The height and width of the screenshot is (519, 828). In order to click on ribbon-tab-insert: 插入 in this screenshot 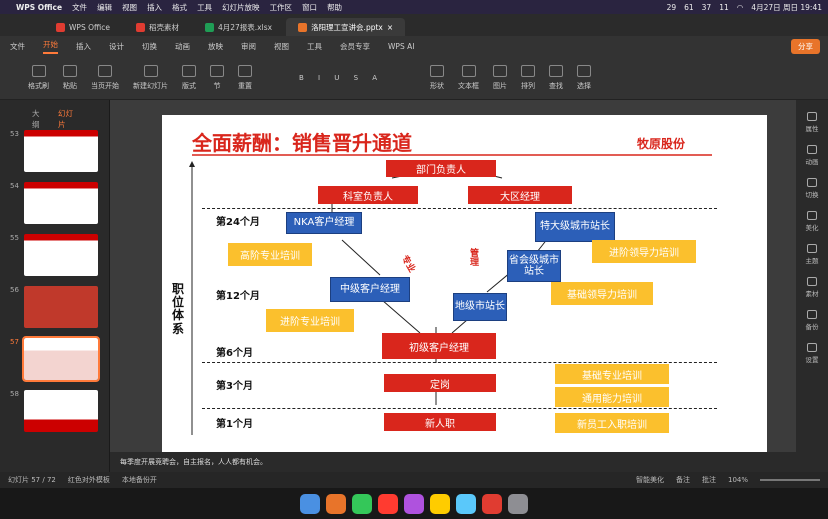, I will do `click(83, 46)`.